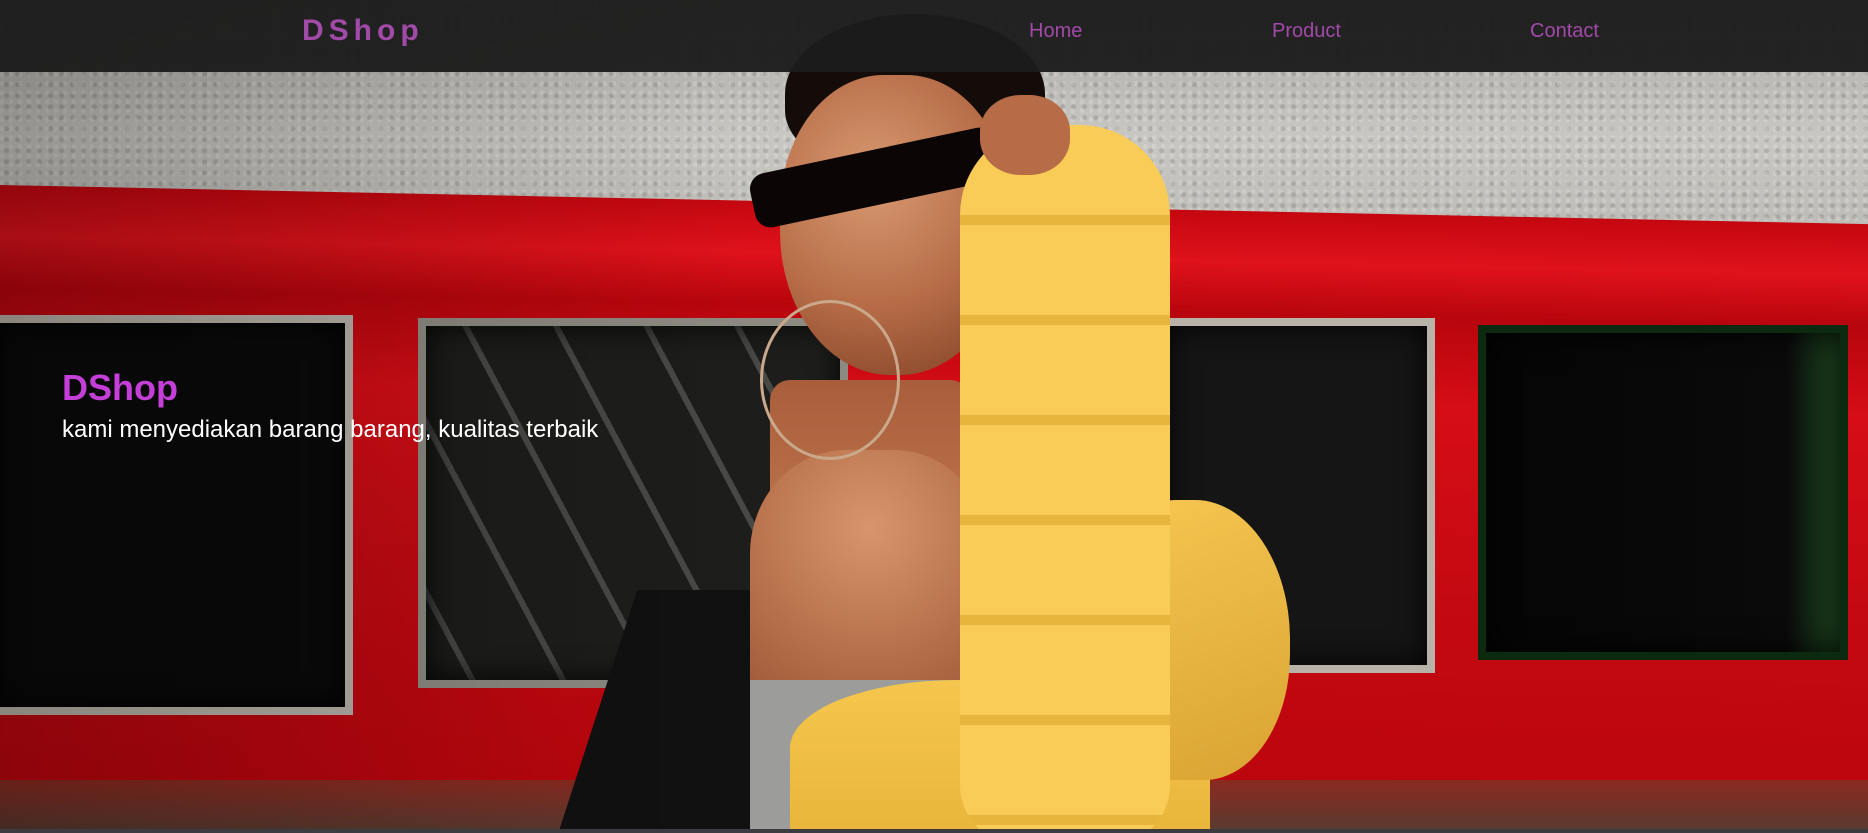 This screenshot has width=1868, height=833. I want to click on nav-link-contact: Contact, so click(1564, 31).